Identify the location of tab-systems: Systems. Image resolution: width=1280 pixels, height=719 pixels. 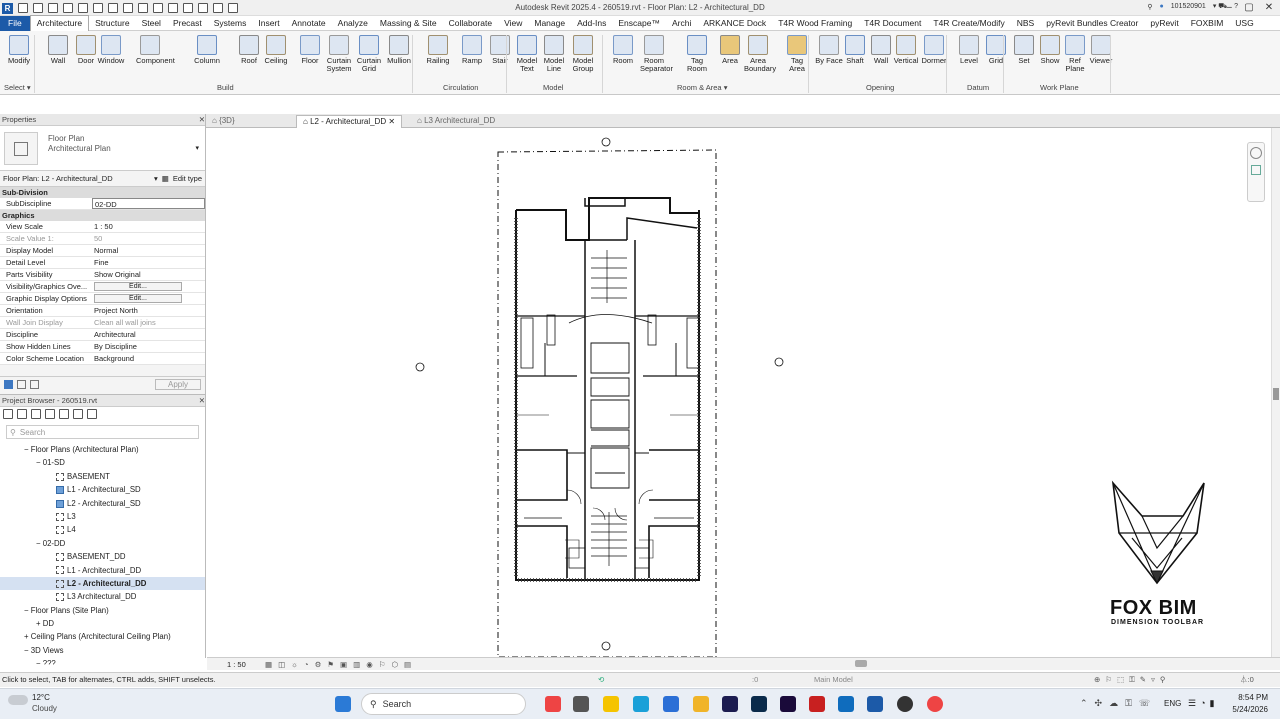
(230, 23).